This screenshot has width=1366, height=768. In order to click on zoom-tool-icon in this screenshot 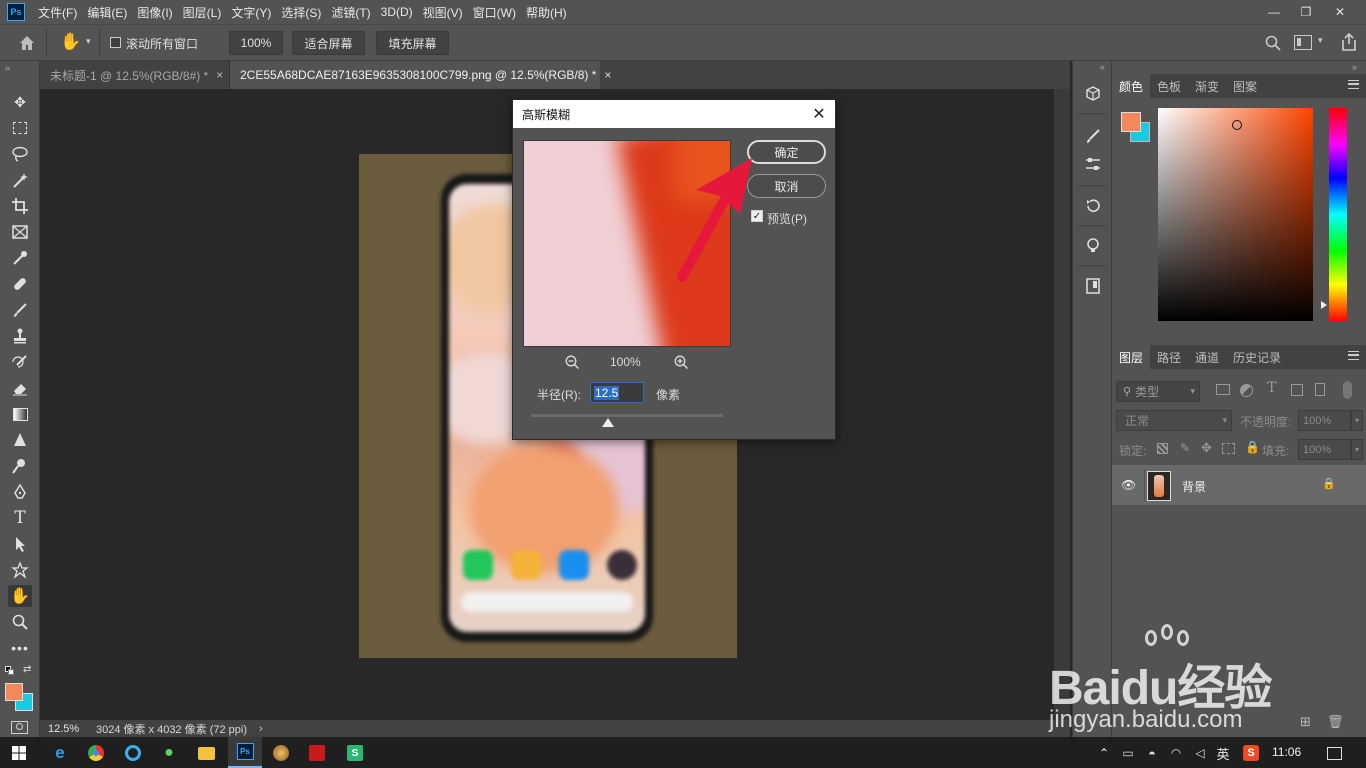, I will do `click(20, 622)`.